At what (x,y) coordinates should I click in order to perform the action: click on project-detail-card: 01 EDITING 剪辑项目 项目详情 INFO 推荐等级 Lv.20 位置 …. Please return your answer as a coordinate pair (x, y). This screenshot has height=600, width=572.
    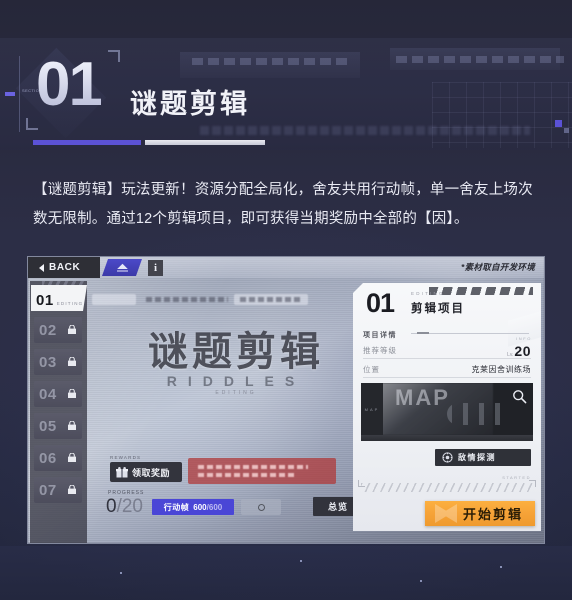
    Looking at the image, I should click on (447, 407).